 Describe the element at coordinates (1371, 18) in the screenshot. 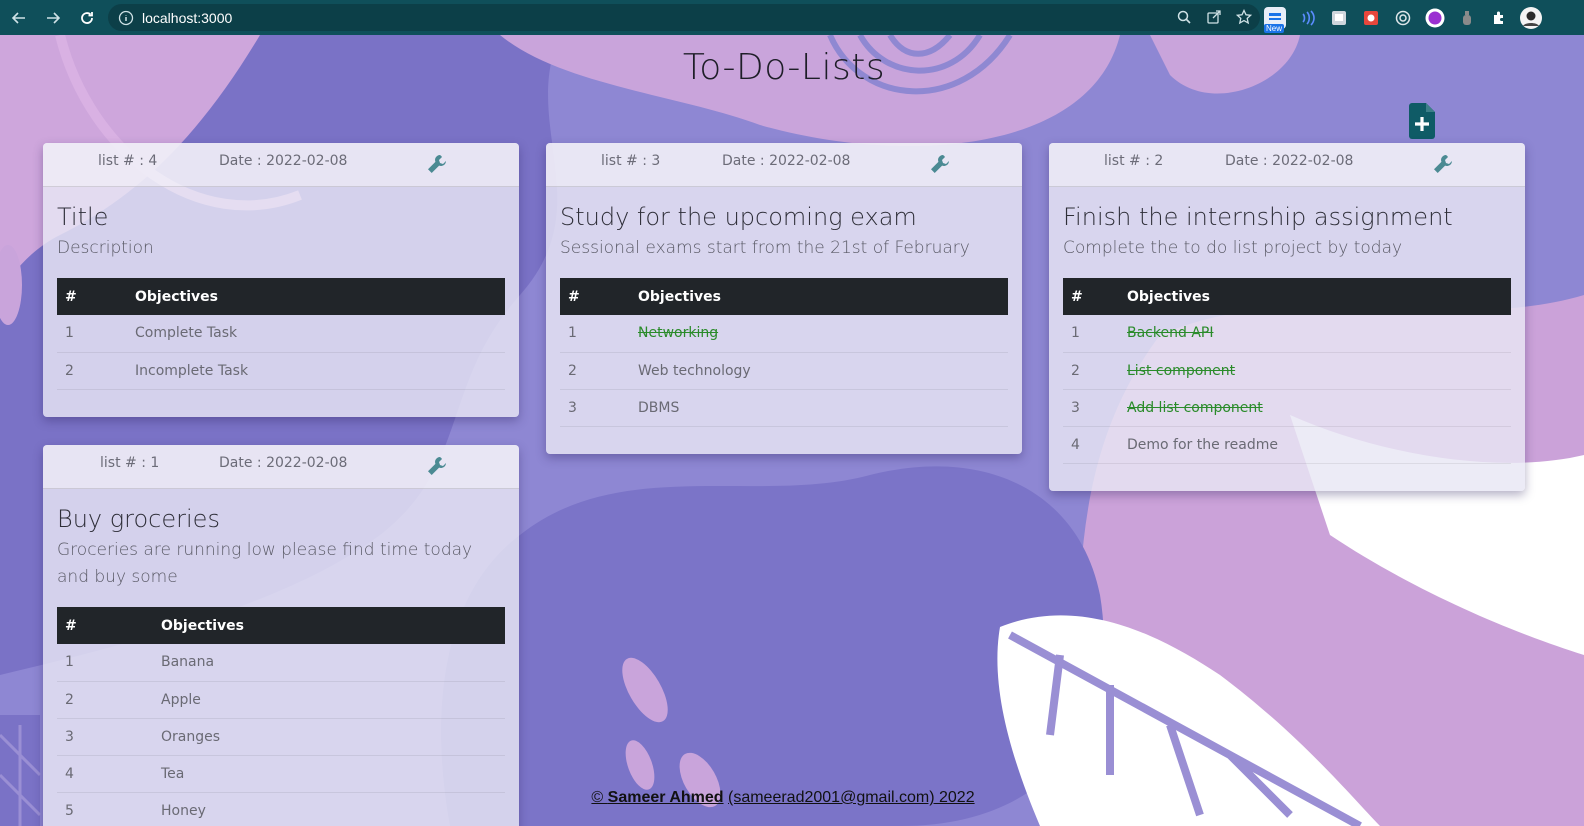

I see `tool-extension-icon` at that location.